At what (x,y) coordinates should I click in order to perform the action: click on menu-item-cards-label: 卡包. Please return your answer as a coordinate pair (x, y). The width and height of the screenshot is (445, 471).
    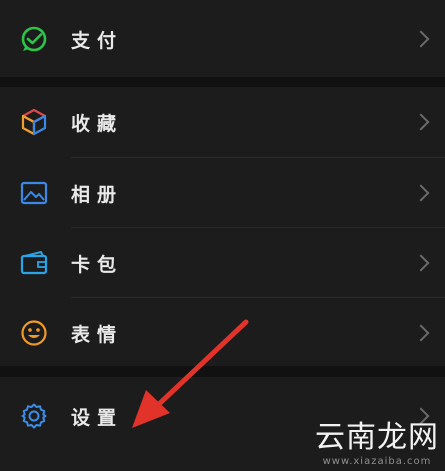
    Looking at the image, I should click on (97, 264).